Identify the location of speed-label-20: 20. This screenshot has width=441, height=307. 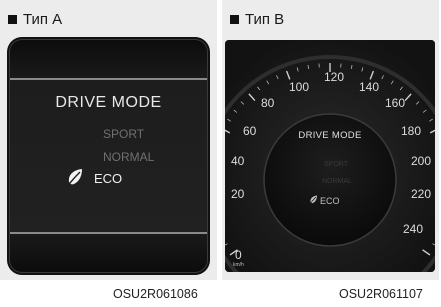
(238, 194).